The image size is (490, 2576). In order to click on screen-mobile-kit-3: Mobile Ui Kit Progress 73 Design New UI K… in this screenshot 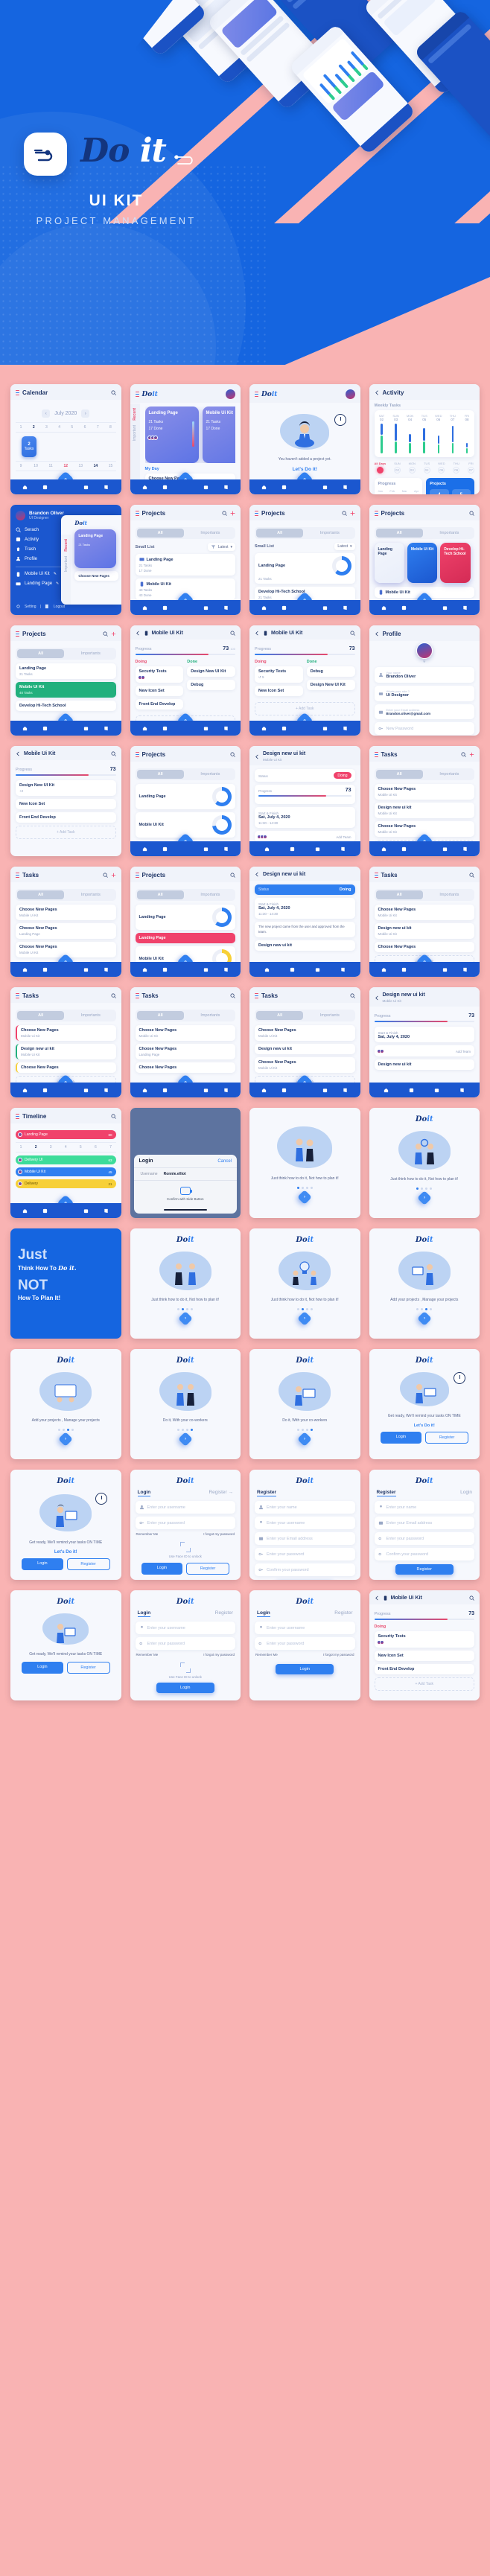, I will do `click(65, 801)`.